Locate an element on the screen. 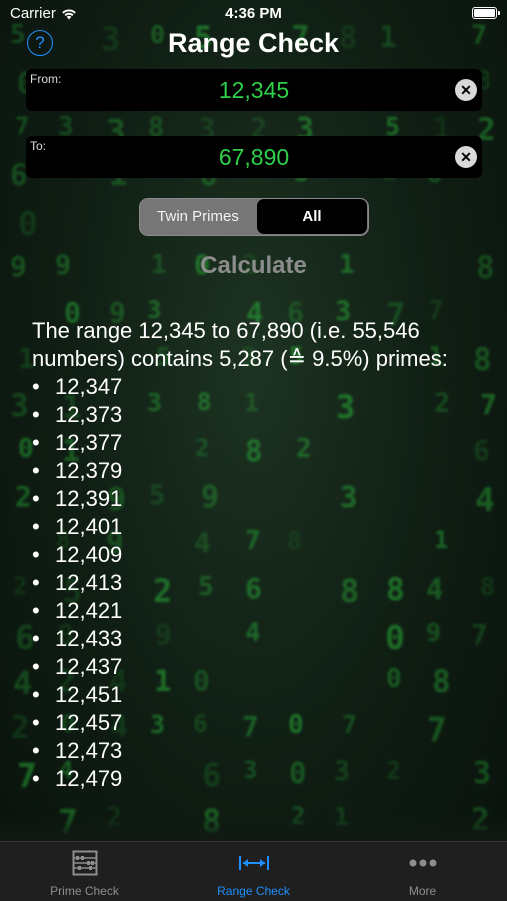  prime-value: 12,421 is located at coordinates (89, 610).